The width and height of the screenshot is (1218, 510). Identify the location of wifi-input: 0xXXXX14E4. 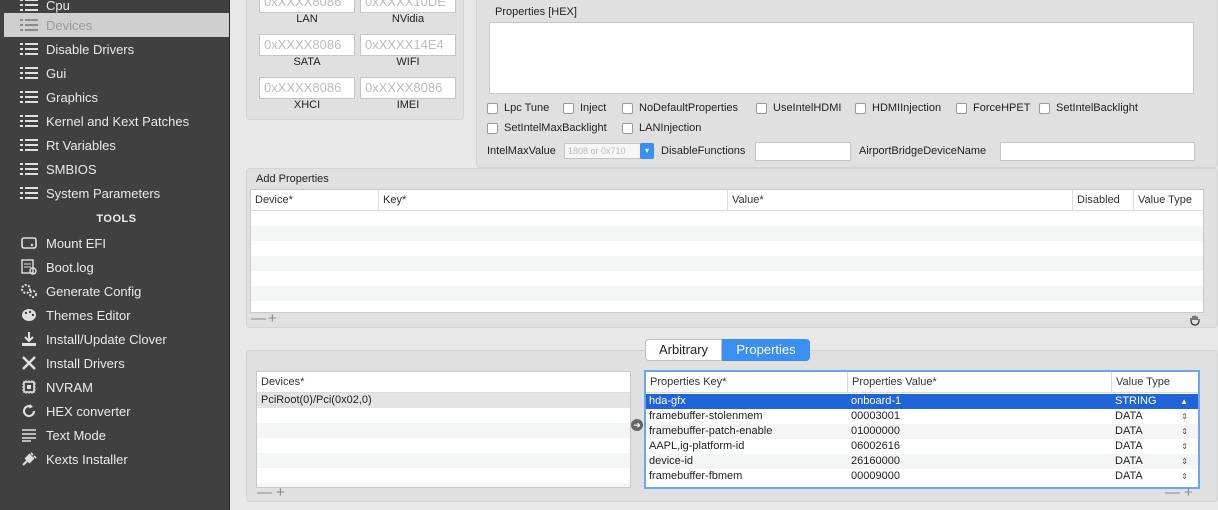
(408, 45).